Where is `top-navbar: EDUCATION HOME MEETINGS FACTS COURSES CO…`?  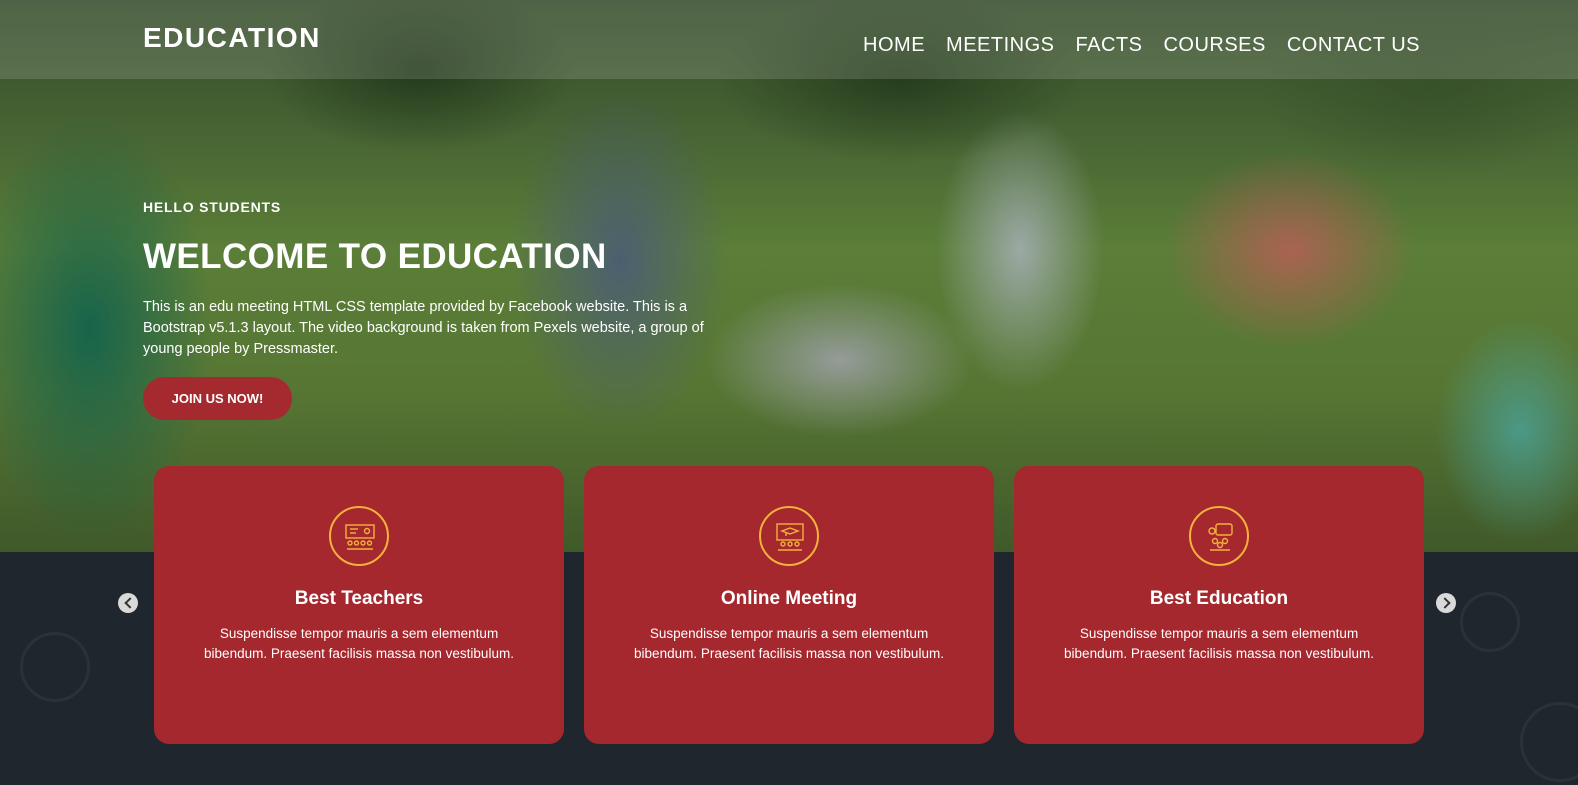 top-navbar: EDUCATION HOME MEETINGS FACTS COURSES CO… is located at coordinates (789, 39).